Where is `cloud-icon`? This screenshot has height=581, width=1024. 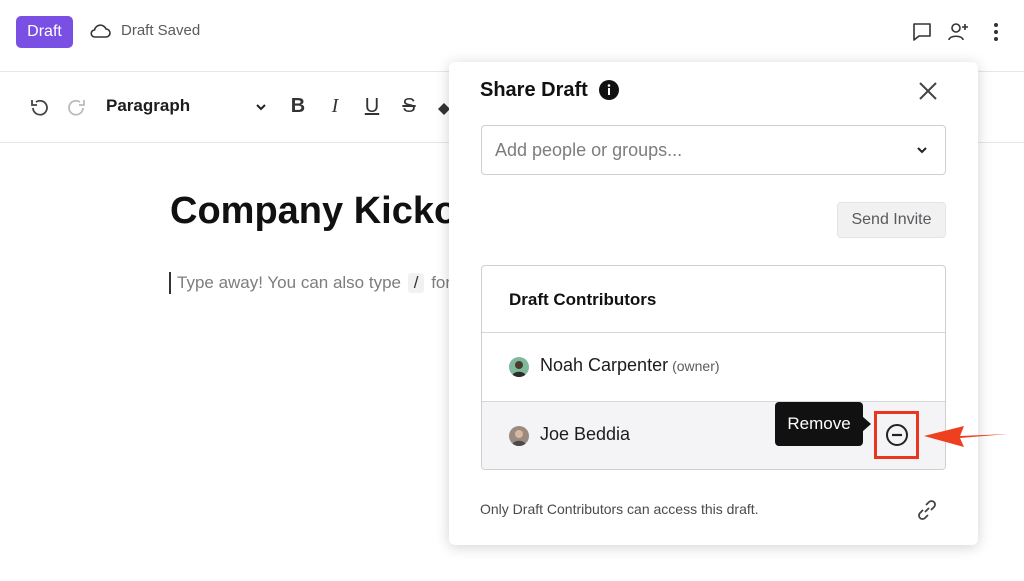 cloud-icon is located at coordinates (100, 31).